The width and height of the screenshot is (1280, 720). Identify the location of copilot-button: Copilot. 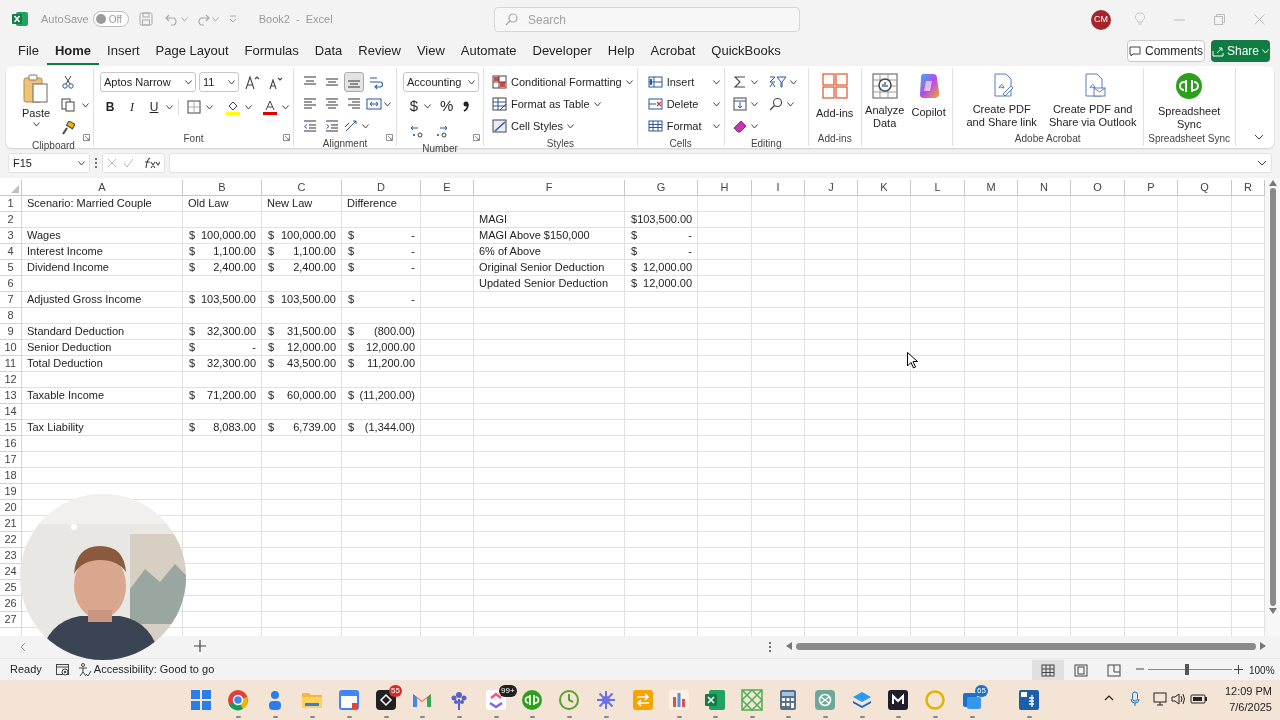
(928, 101).